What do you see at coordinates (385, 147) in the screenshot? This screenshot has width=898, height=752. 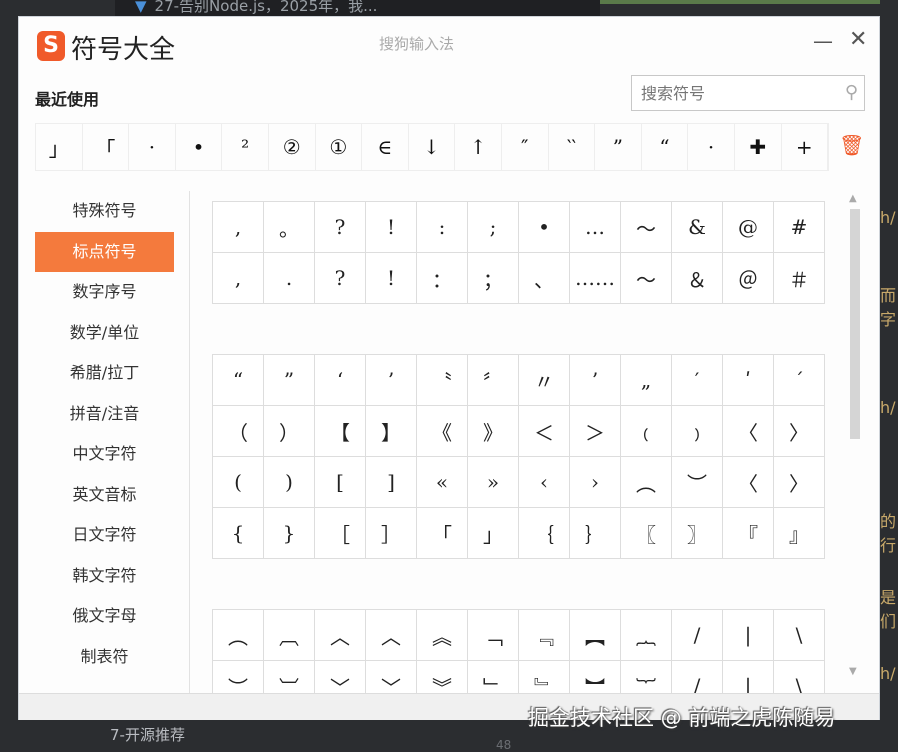 I see `recent-symbol: ∈` at bounding box center [385, 147].